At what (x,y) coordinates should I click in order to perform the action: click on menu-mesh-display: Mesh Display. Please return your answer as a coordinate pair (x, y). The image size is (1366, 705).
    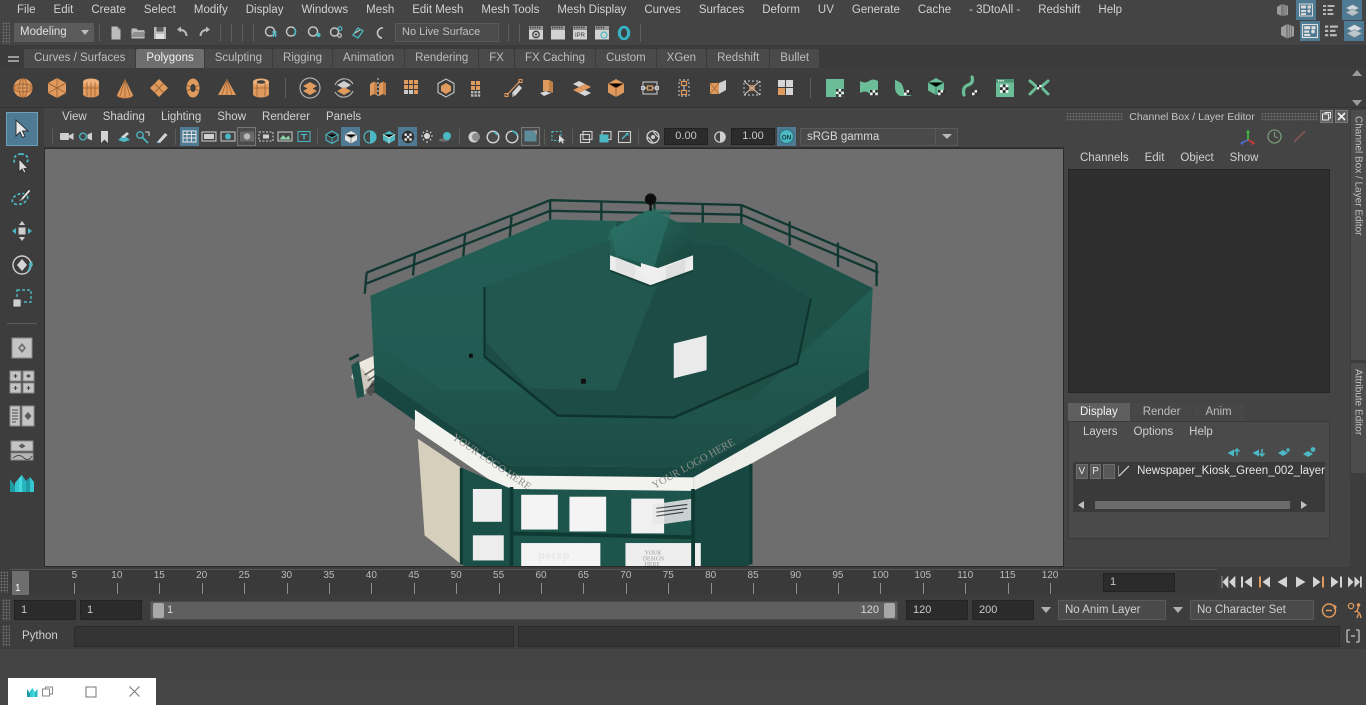
    Looking at the image, I should click on (591, 10).